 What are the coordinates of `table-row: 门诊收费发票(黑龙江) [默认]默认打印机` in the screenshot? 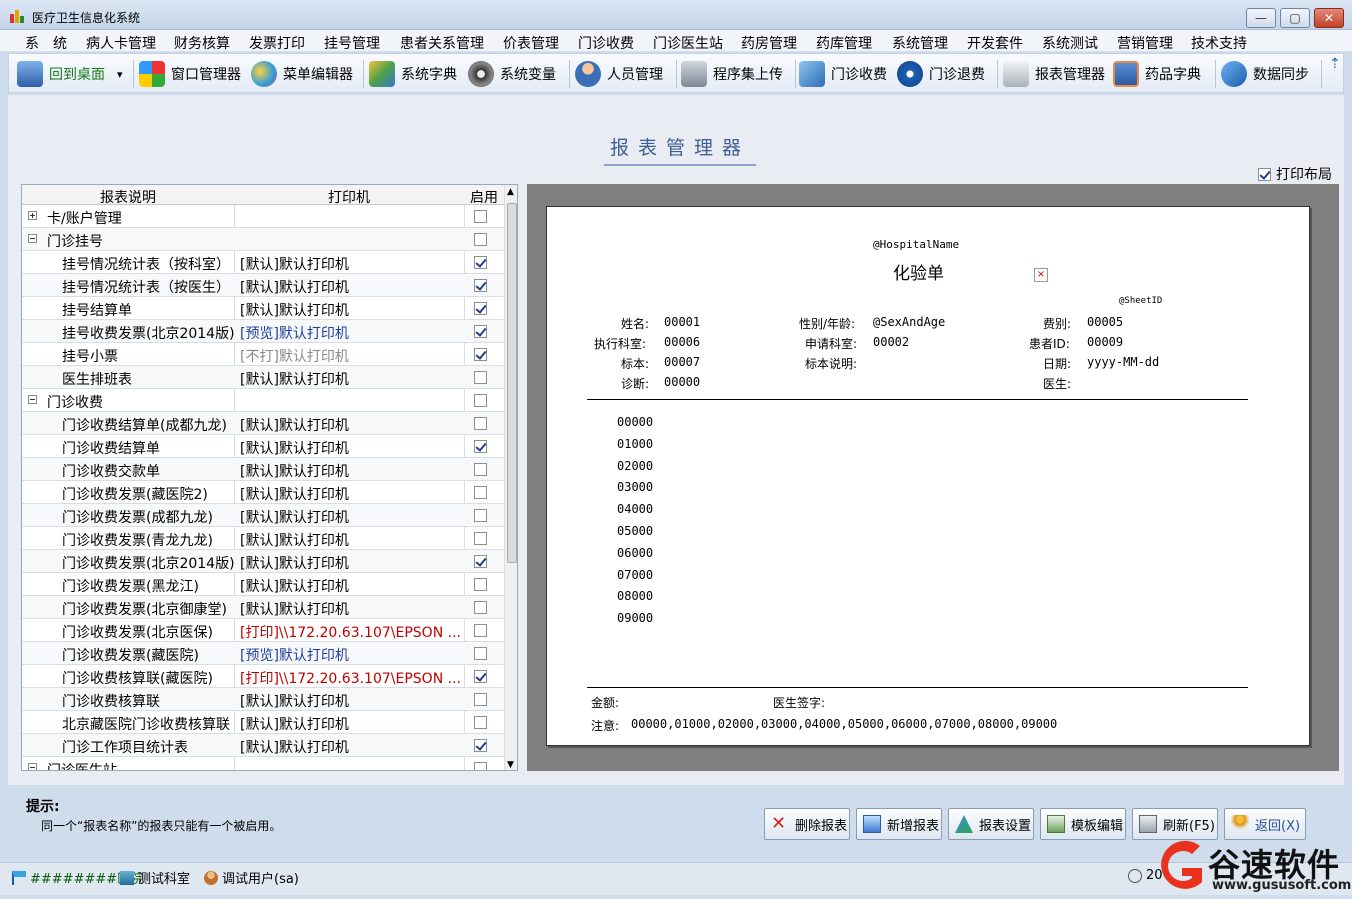 It's located at (263, 584).